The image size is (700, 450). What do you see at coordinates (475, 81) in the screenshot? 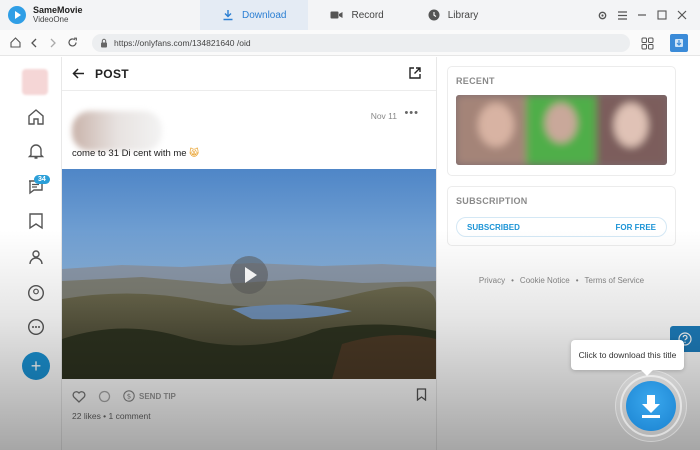
I see `recent-title: RECENT` at bounding box center [475, 81].